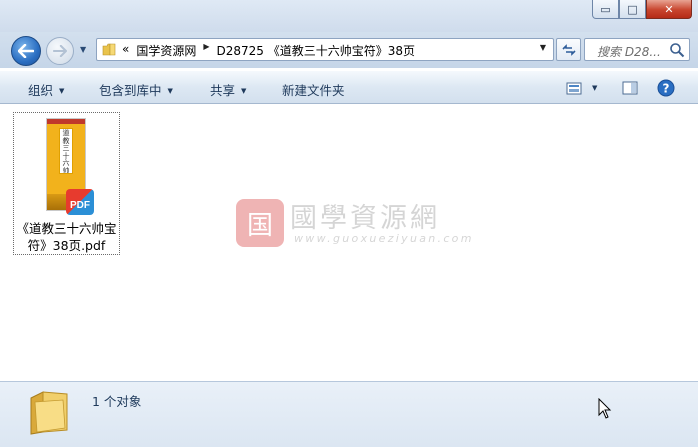 The image size is (698, 447). I want to click on include-in-library-menu: 包含到库中 ▼, so click(136, 89).